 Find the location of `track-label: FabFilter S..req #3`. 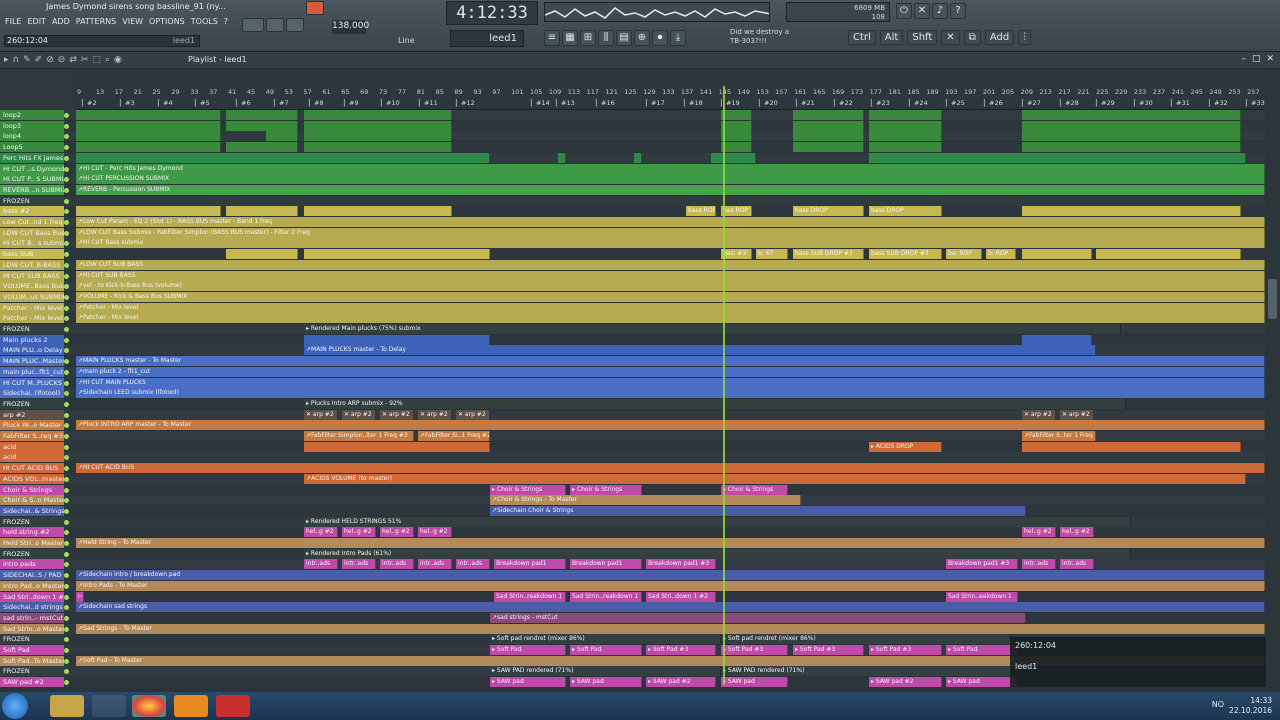

track-label: FabFilter S..req #3 is located at coordinates (32, 436).